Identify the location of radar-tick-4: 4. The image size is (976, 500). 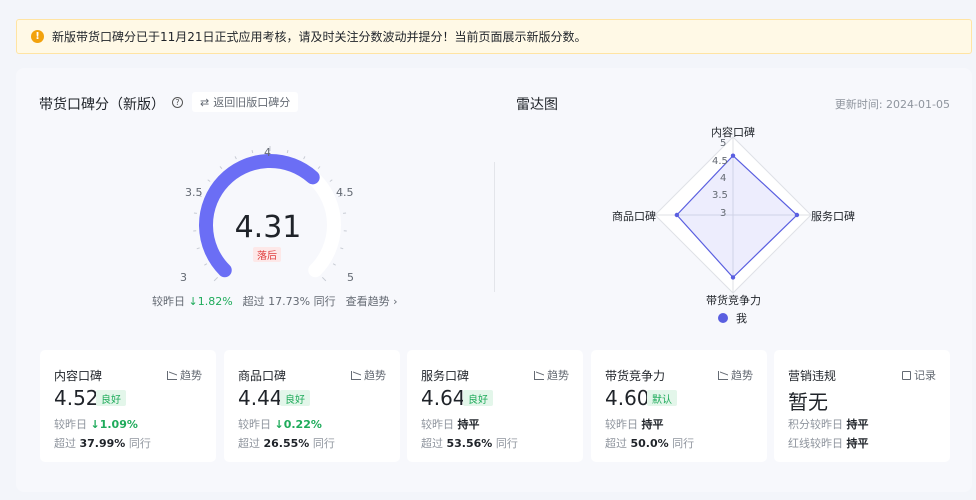
(723, 178).